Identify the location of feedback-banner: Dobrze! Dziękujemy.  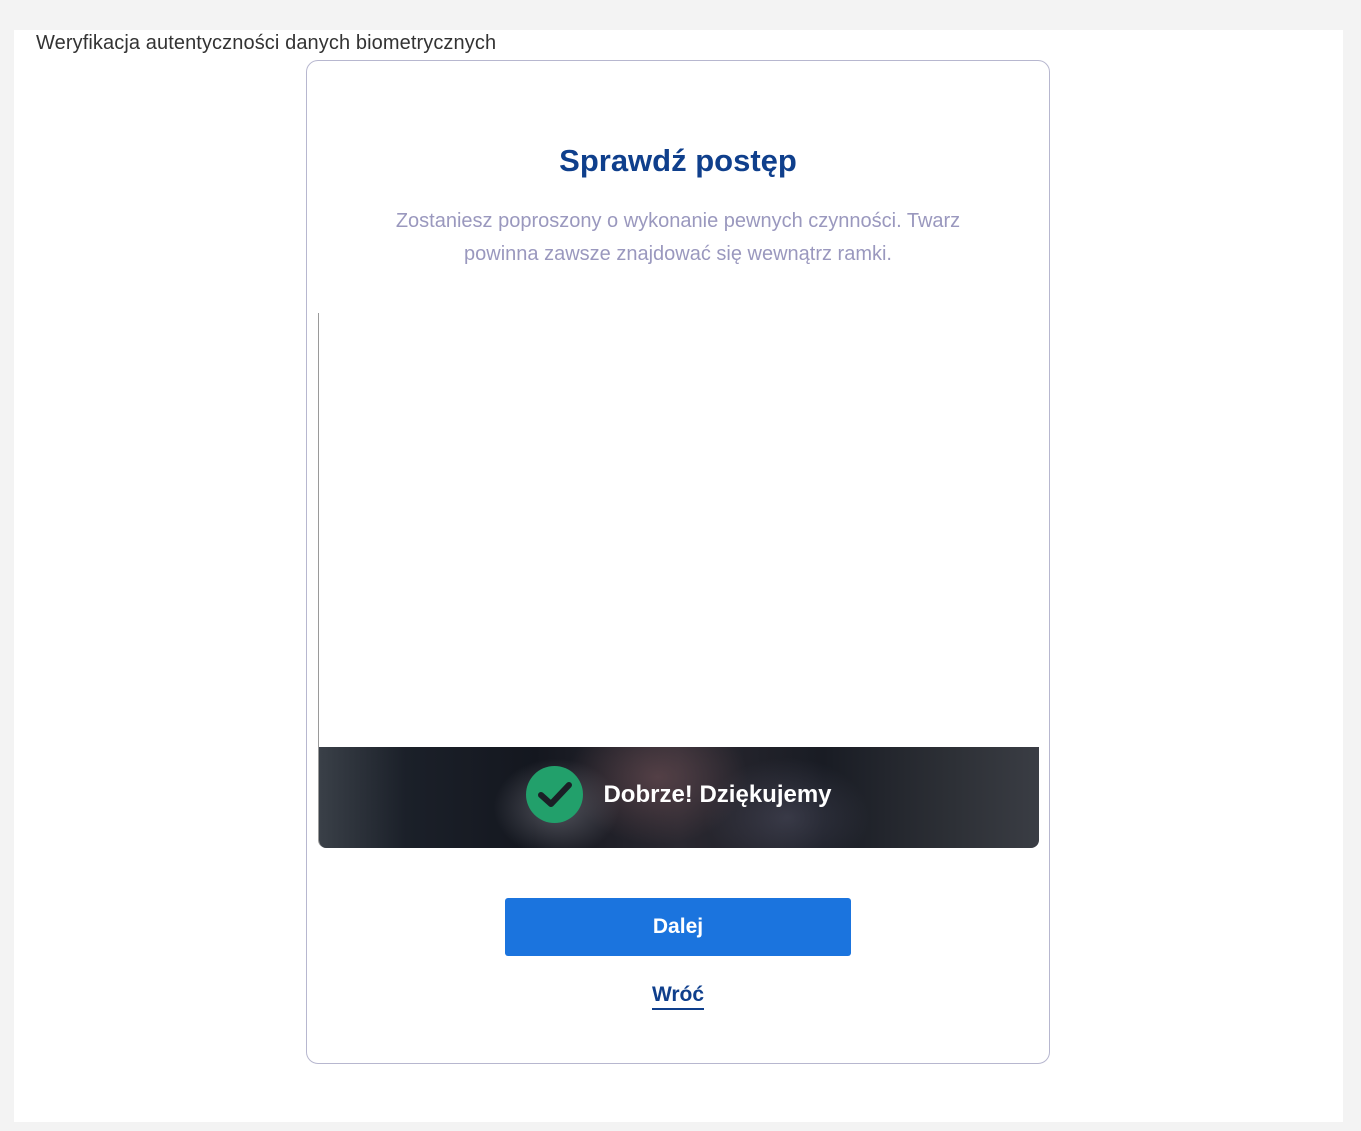
(679, 797).